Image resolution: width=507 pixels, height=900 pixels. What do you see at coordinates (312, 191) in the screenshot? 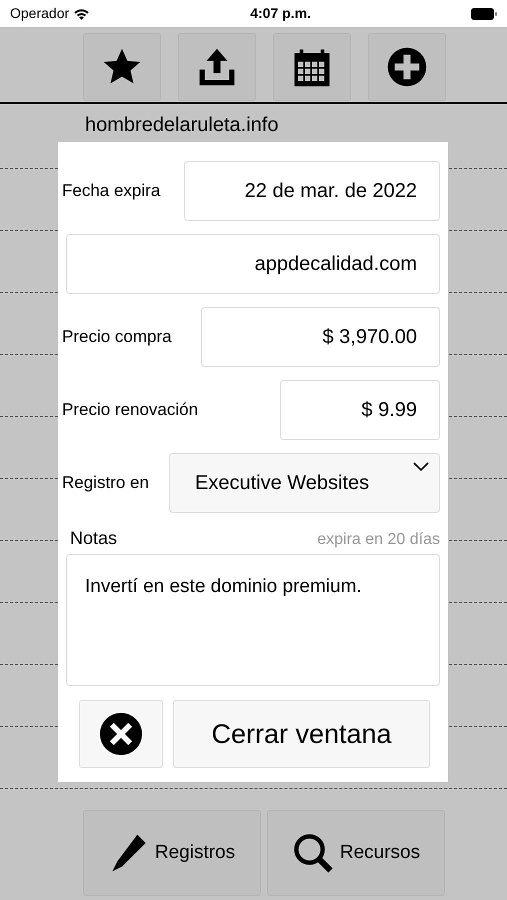
I see `input-field: 22 de mar. de 2022` at bounding box center [312, 191].